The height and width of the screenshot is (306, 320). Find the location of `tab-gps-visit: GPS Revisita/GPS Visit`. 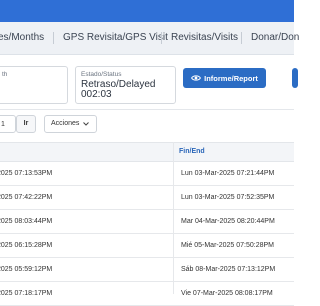

tab-gps-visit: GPS Revisita/GPS Visit is located at coordinates (115, 38).